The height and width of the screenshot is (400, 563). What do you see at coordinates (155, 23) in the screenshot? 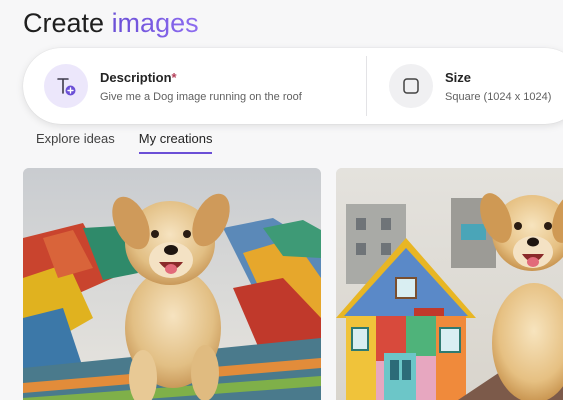
I see `page-title-accent: images` at bounding box center [155, 23].